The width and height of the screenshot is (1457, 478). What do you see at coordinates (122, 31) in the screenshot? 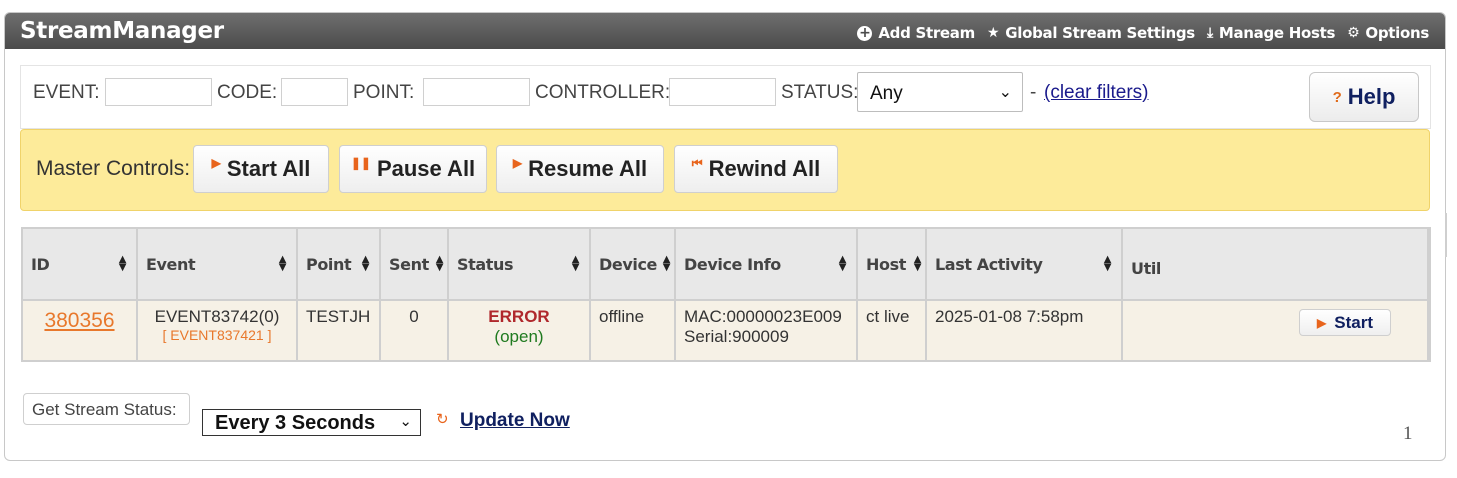
I see `app-title: StreamManager` at bounding box center [122, 31].